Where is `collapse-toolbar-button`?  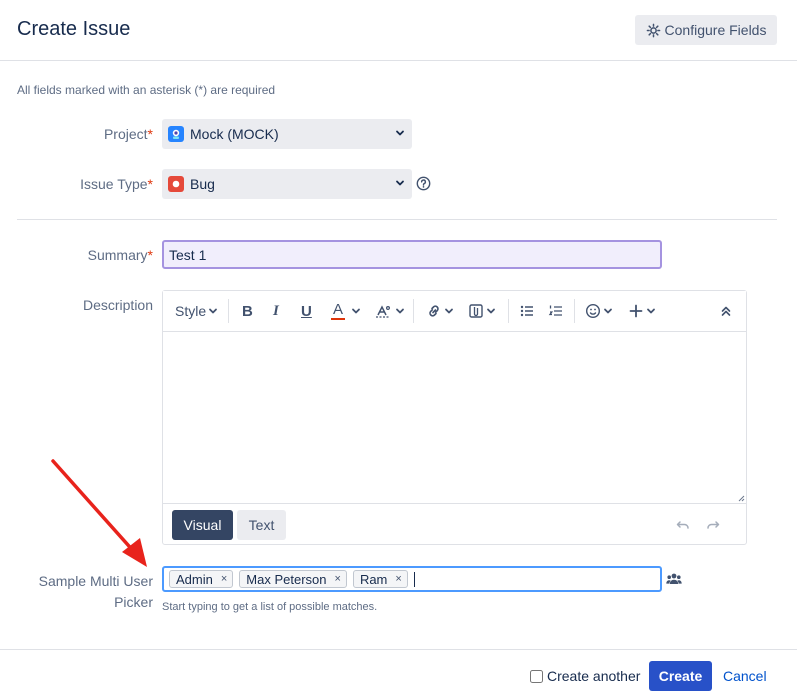 collapse-toolbar-button is located at coordinates (726, 311).